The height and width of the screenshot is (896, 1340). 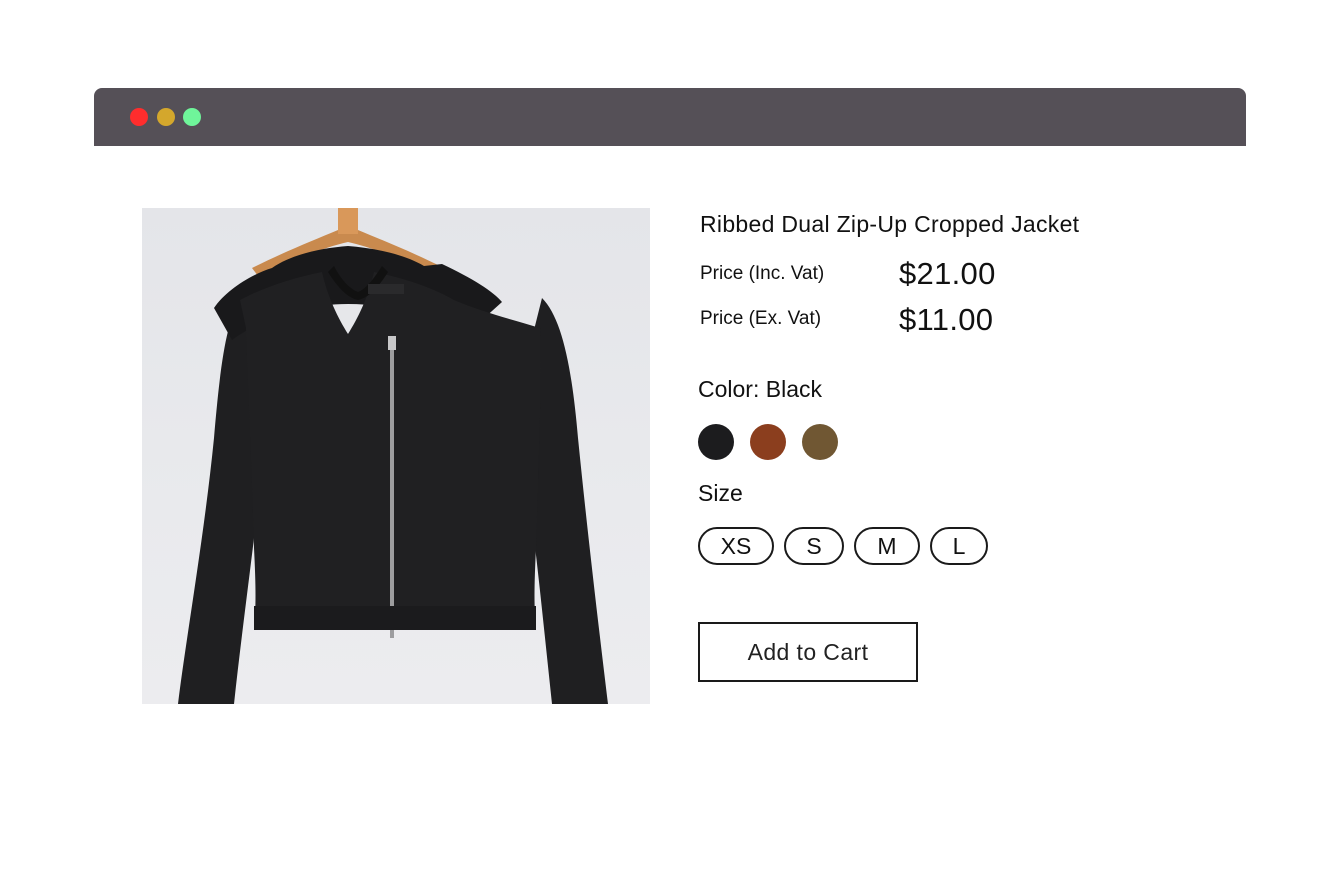 What do you see at coordinates (736, 546) in the screenshot?
I see `size-button-xs: XS` at bounding box center [736, 546].